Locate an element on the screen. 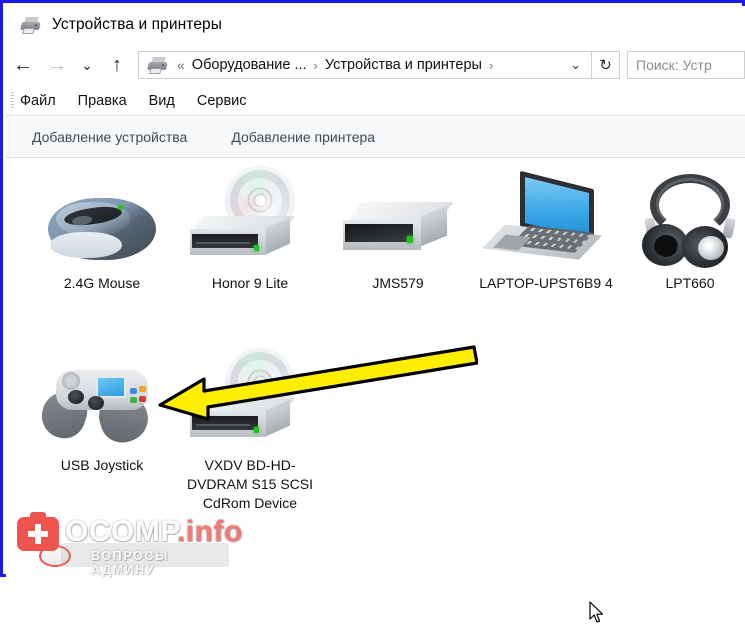 This screenshot has width=745, height=625. menu-item-file: Файл is located at coordinates (38, 101).